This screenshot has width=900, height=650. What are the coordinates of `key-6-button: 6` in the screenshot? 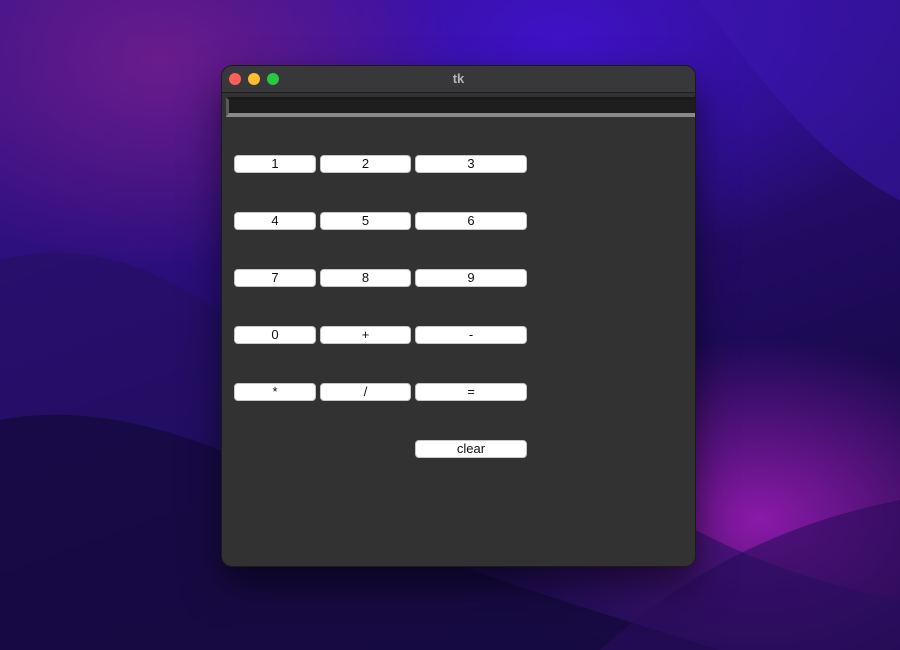 It's located at (471, 221).